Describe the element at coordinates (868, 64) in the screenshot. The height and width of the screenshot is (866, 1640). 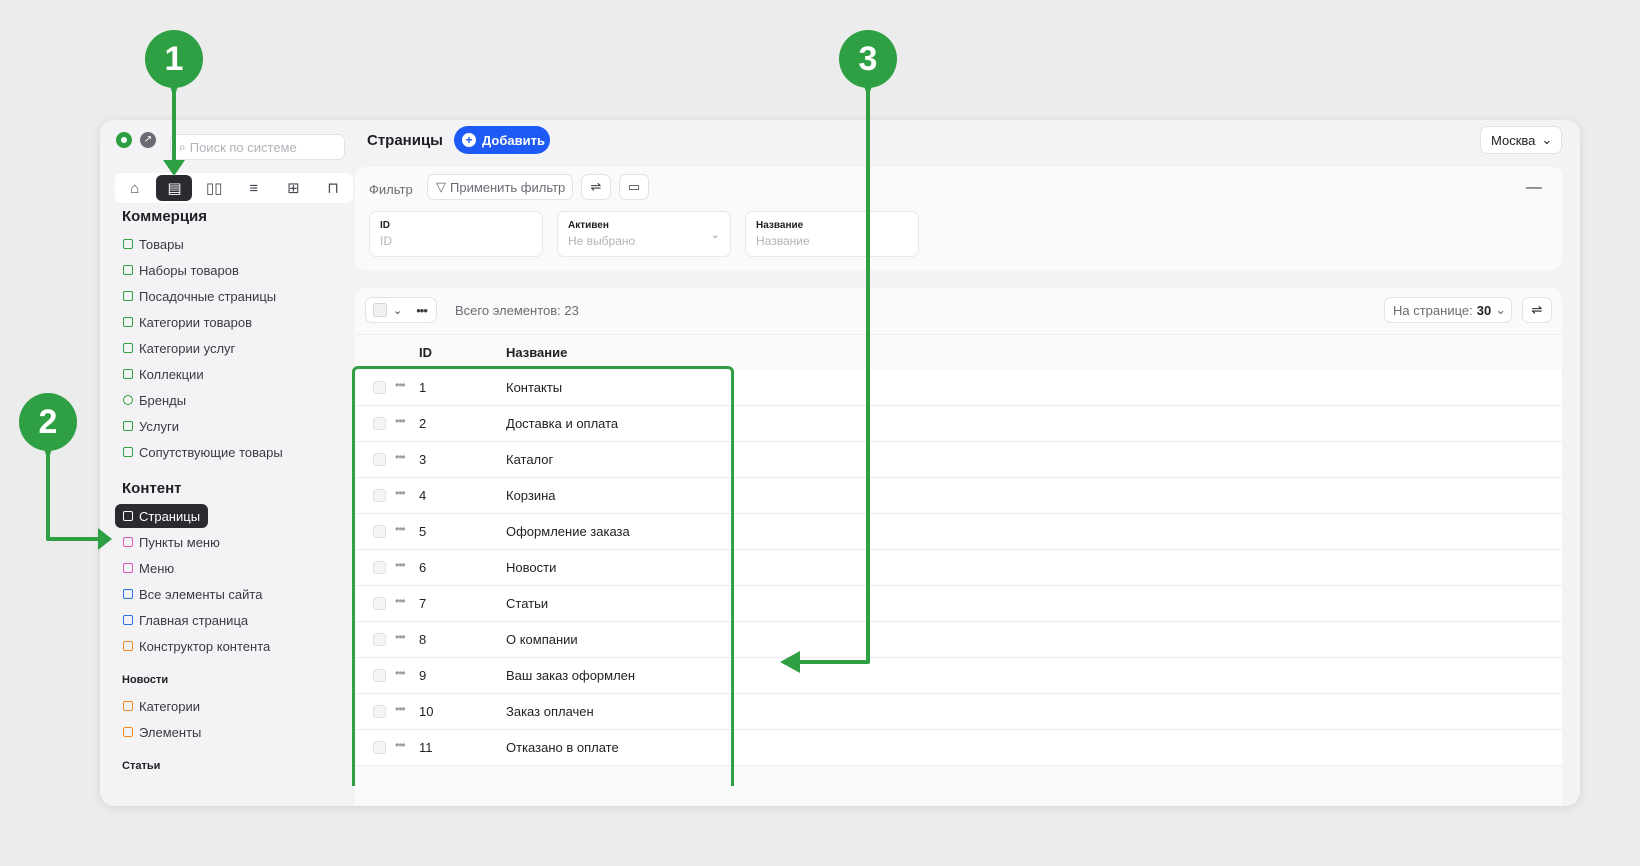
I see `marker-3: 3` at that location.